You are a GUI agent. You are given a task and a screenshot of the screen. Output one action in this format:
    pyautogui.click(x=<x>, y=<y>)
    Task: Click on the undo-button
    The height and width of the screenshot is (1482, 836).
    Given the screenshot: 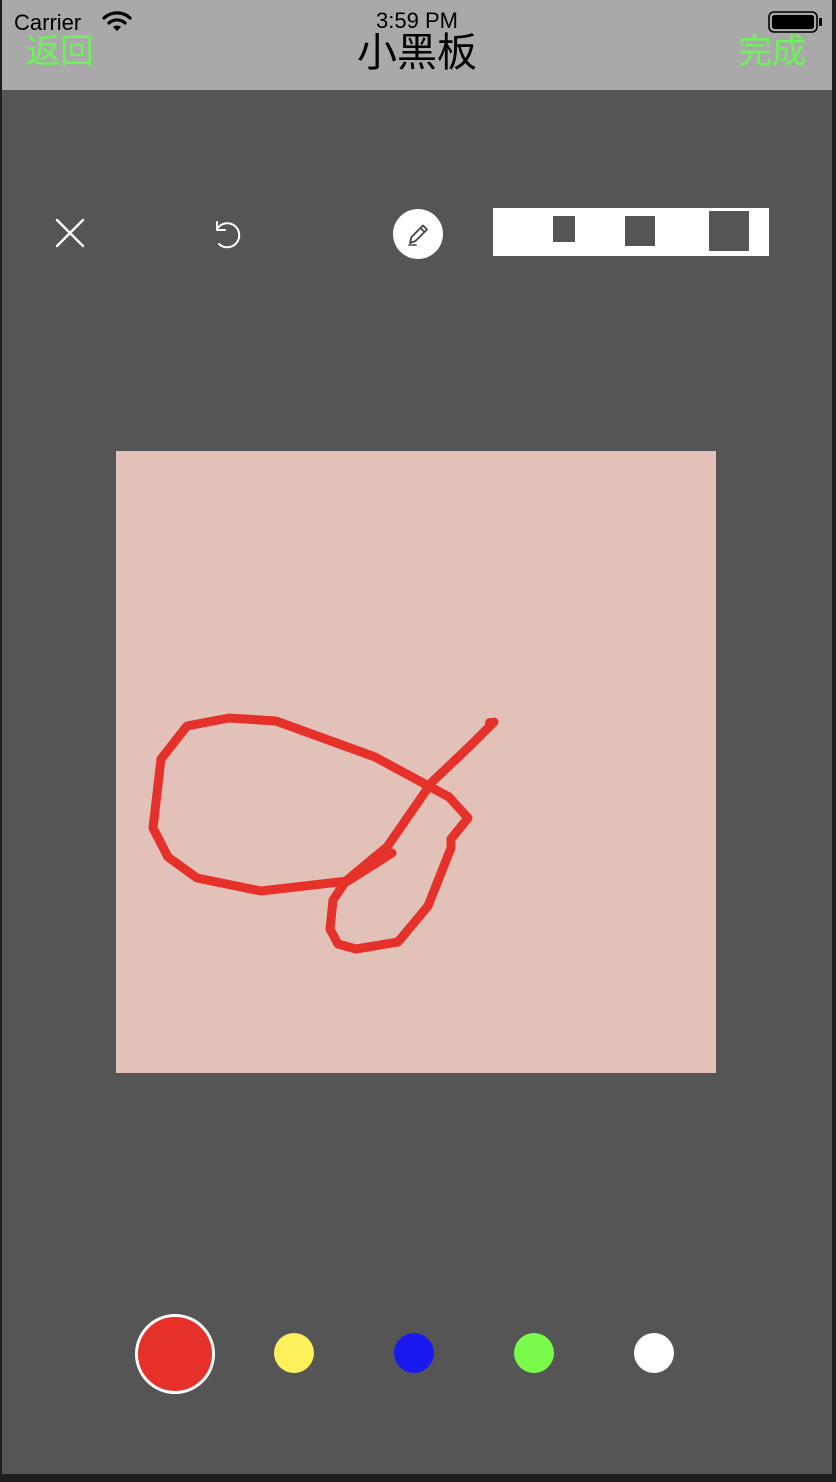 What is the action you would take?
    pyautogui.click(x=226, y=234)
    